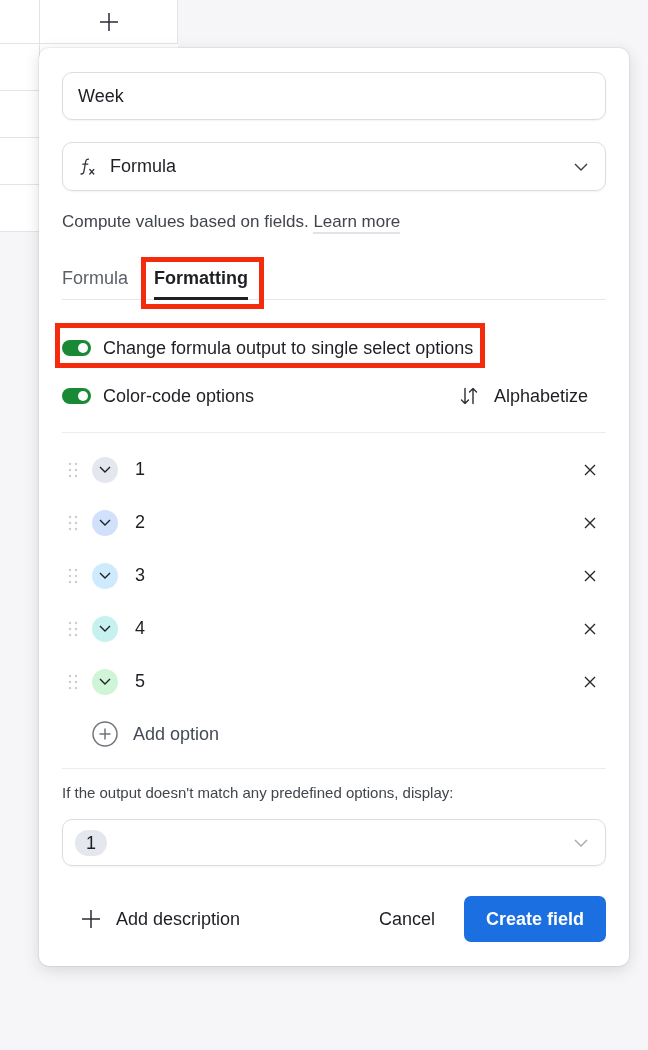  I want to click on fallback-label: If the output doesn't match any predefined options, display:, so click(258, 793).